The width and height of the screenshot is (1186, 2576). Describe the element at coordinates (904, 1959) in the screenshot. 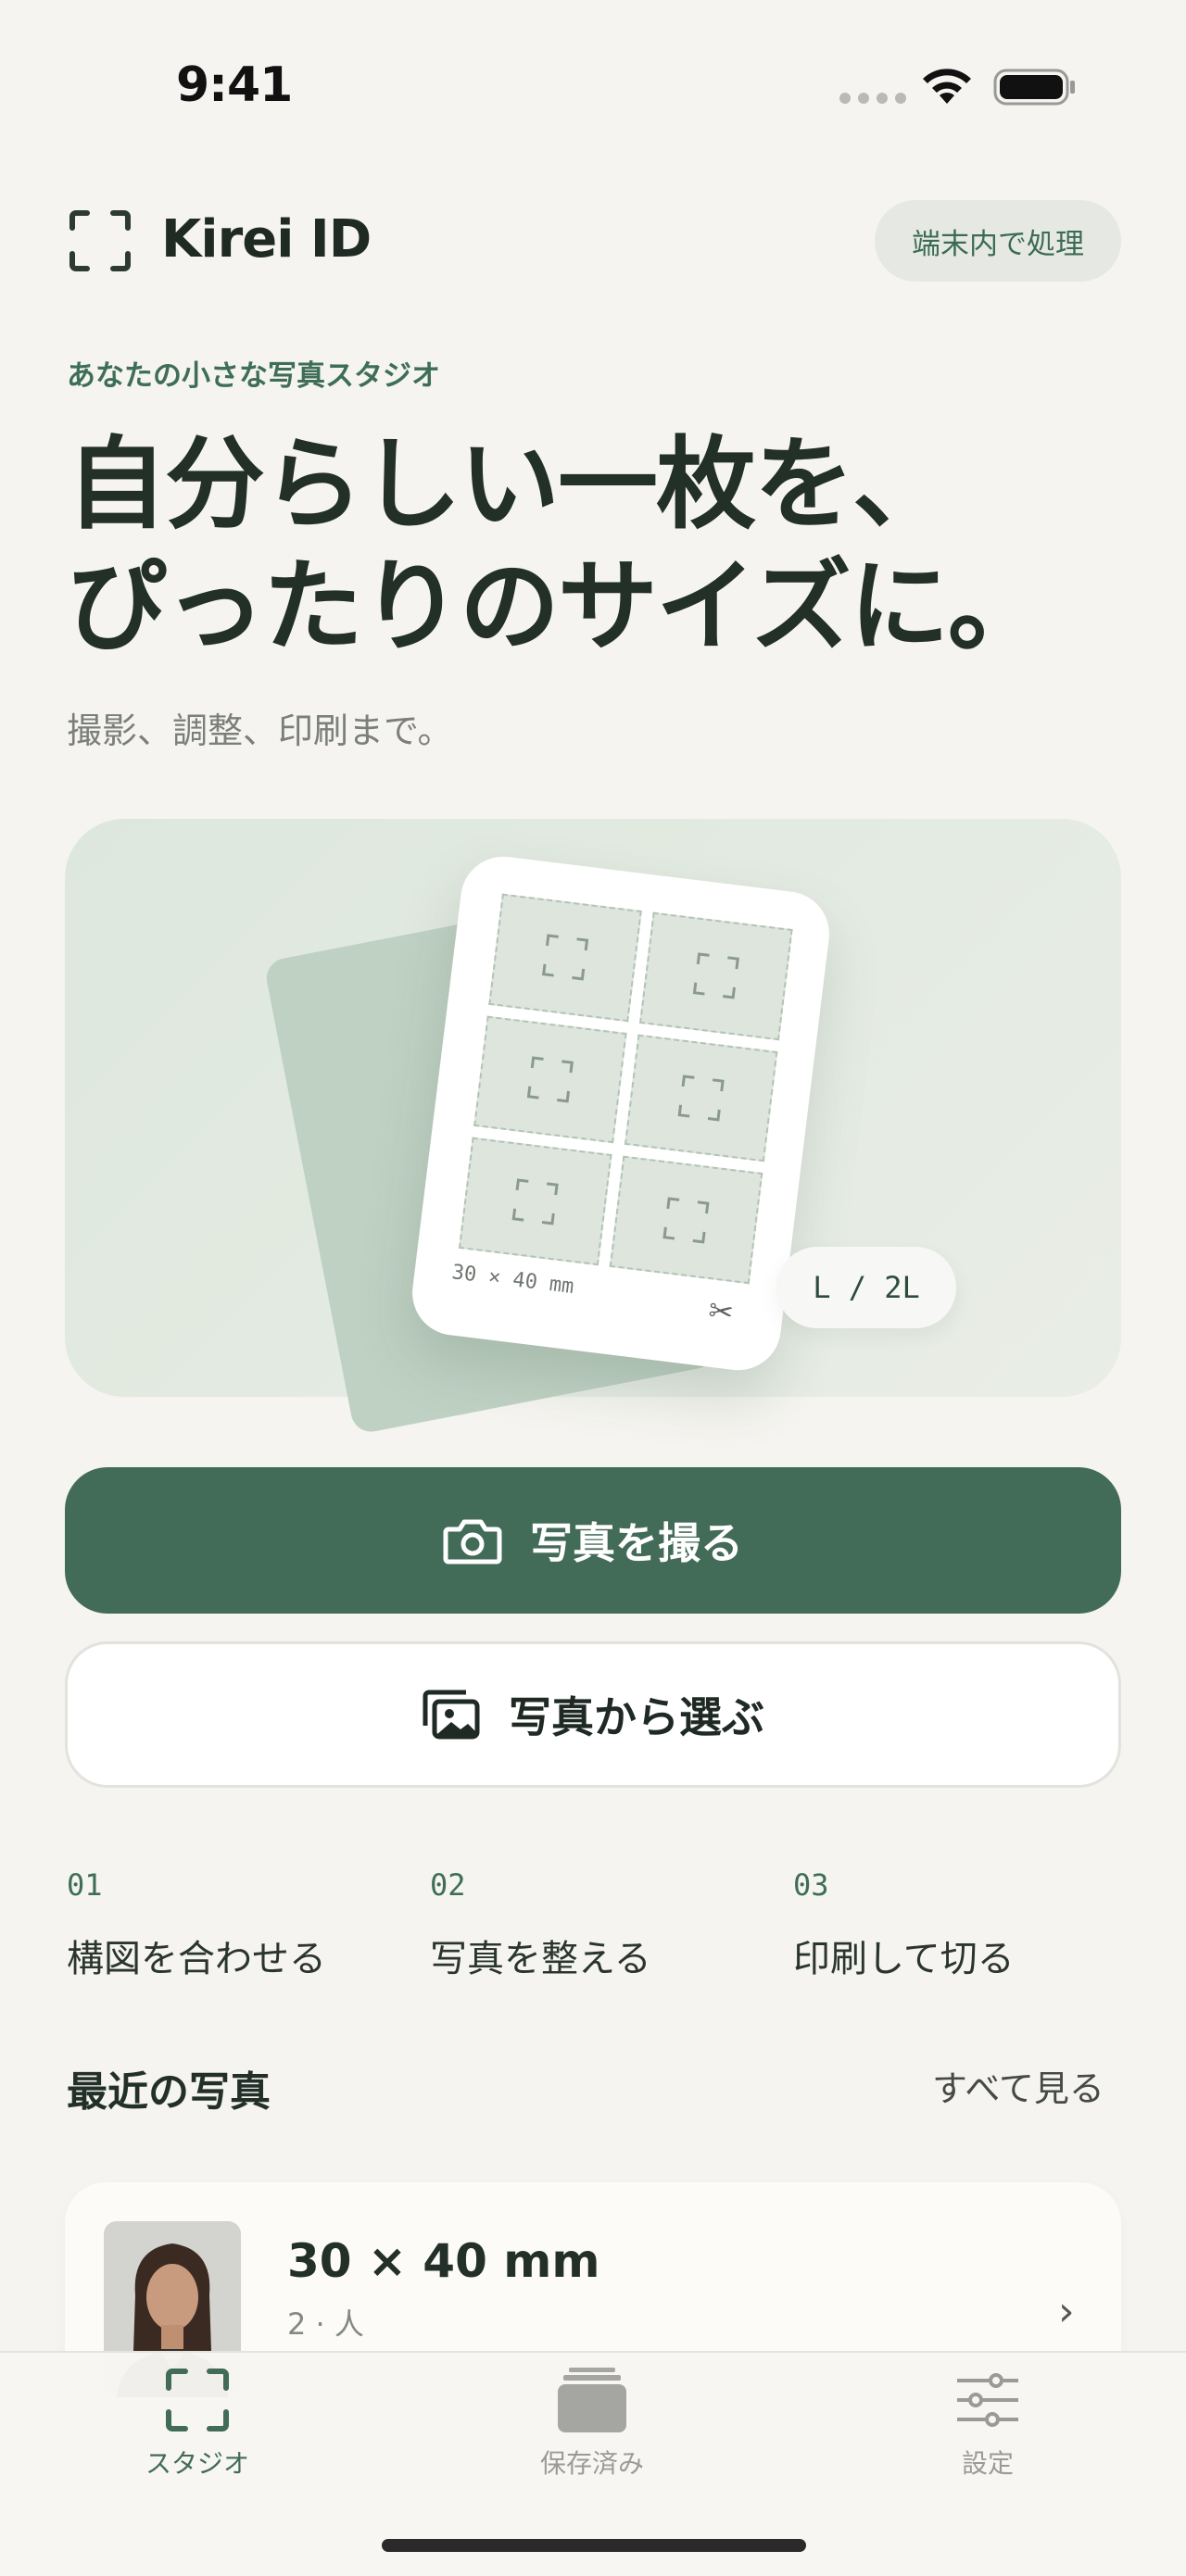

I see `step-label: 印刷して切る` at that location.